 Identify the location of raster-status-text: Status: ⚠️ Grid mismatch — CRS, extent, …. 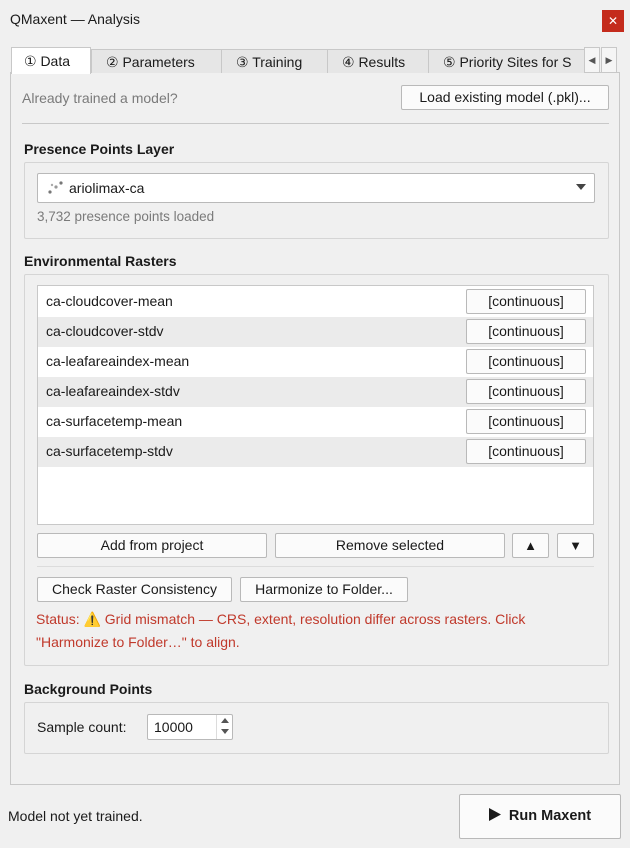
(321, 631).